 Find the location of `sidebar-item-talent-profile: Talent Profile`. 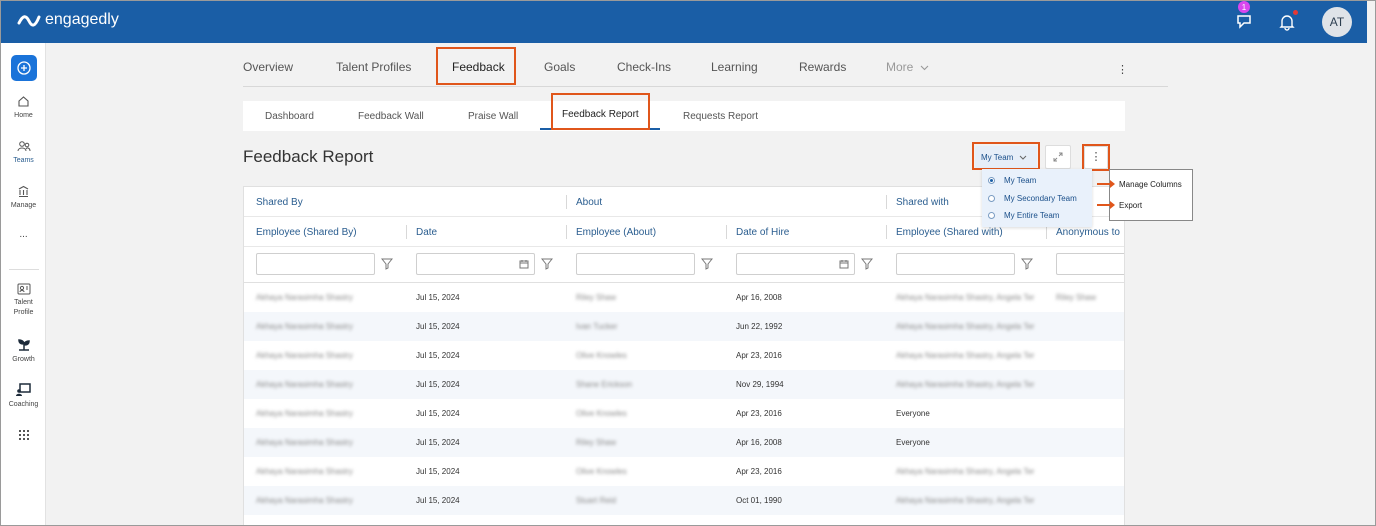

sidebar-item-talent-profile: Talent Profile is located at coordinates (23, 300).